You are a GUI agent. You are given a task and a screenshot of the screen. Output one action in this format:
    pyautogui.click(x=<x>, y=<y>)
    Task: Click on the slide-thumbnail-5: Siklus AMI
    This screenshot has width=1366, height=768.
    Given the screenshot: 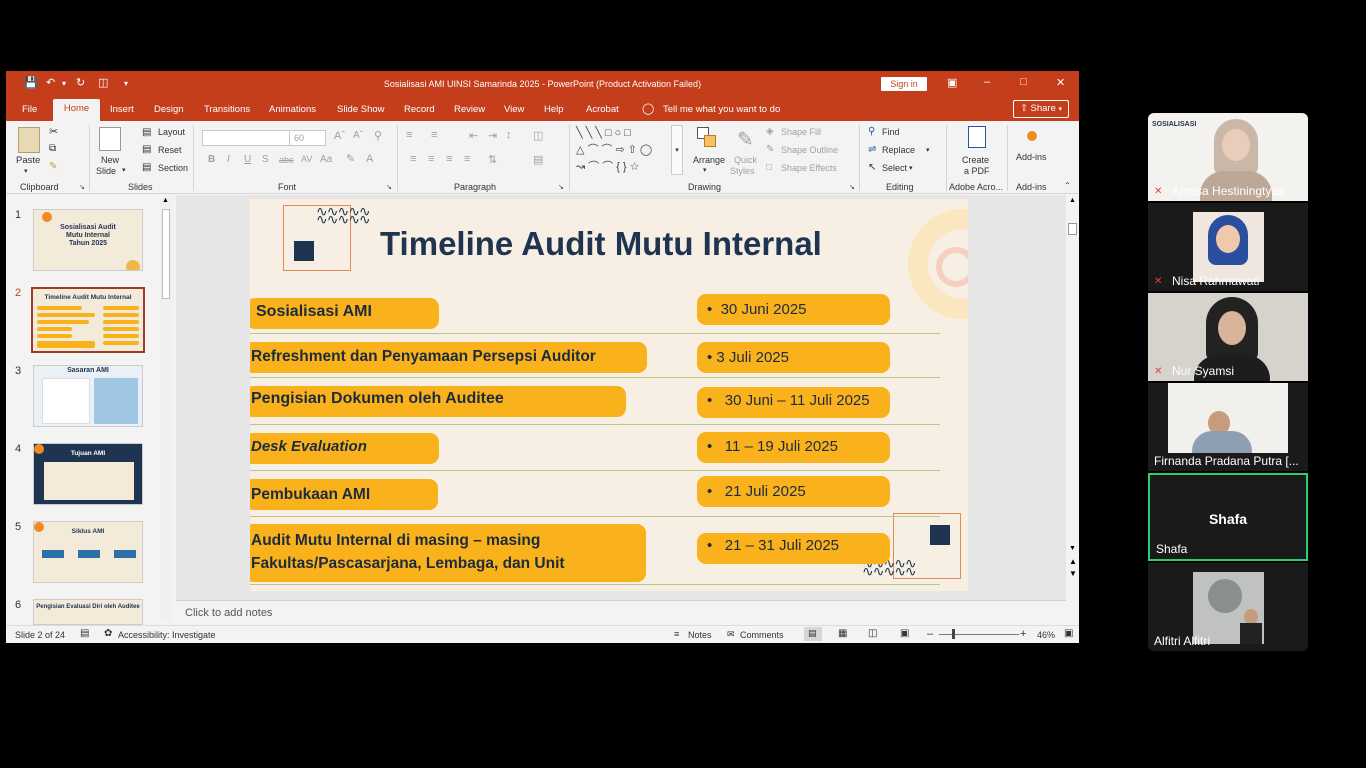 What is the action you would take?
    pyautogui.click(x=88, y=552)
    